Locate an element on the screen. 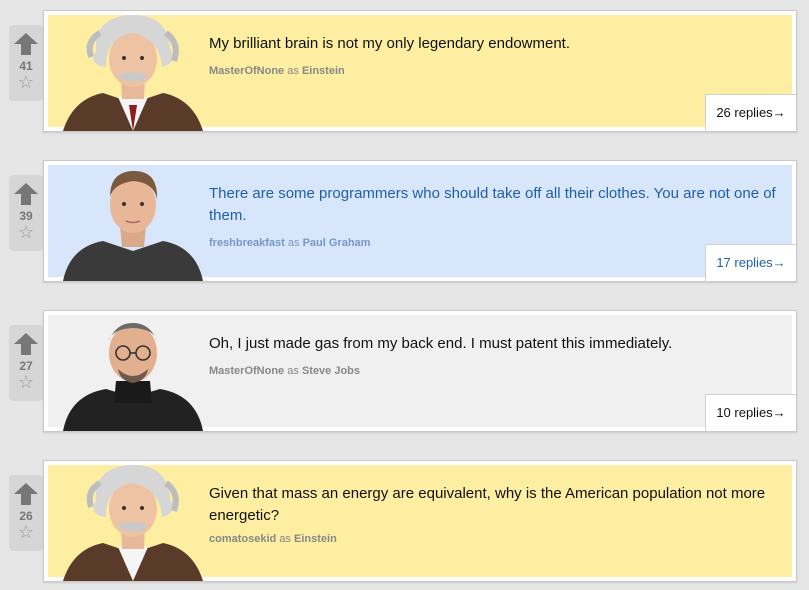 This screenshot has width=809, height=590. vote-count: 39 is located at coordinates (26, 216).